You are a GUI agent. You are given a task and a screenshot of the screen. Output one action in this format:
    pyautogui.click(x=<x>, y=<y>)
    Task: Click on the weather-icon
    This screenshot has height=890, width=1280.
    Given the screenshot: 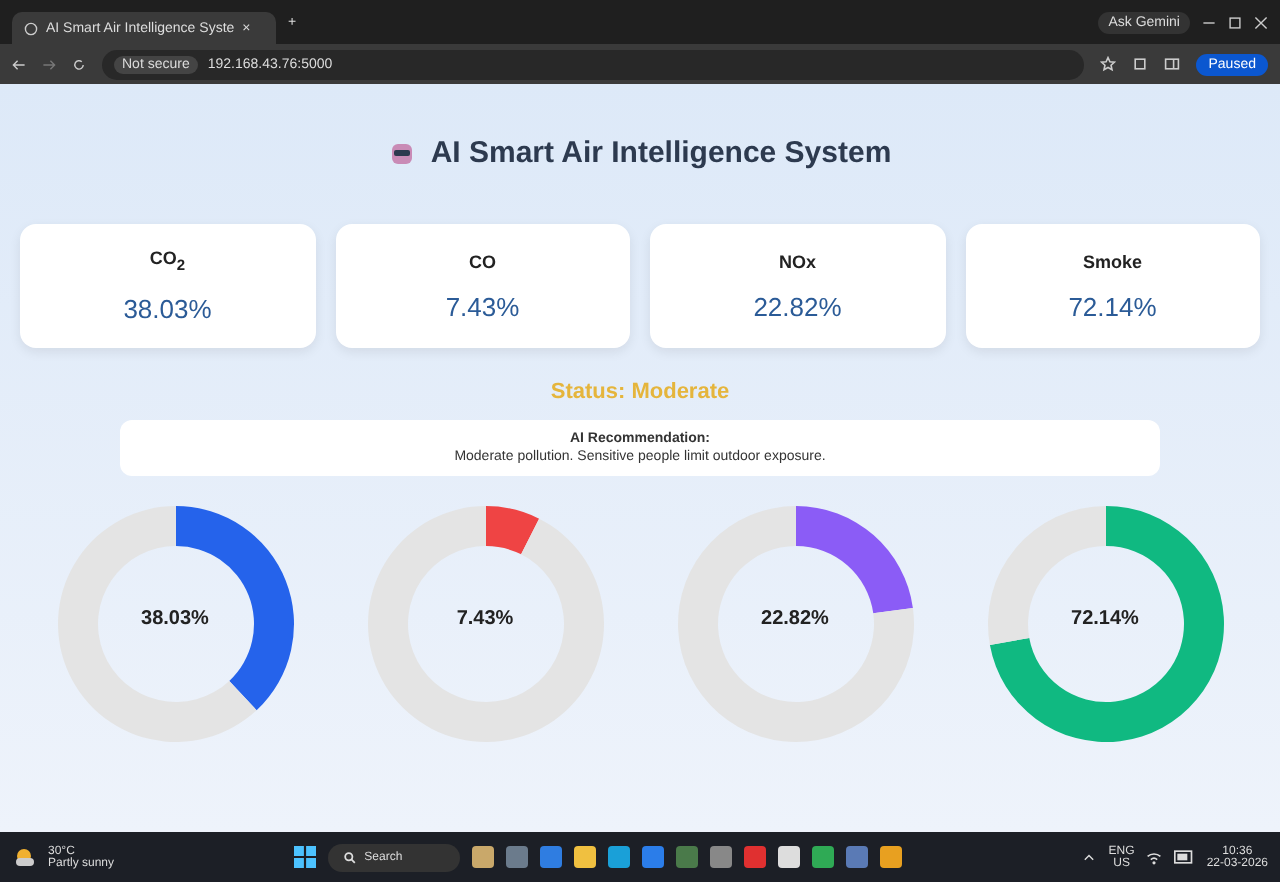 What is the action you would take?
    pyautogui.click(x=24, y=857)
    